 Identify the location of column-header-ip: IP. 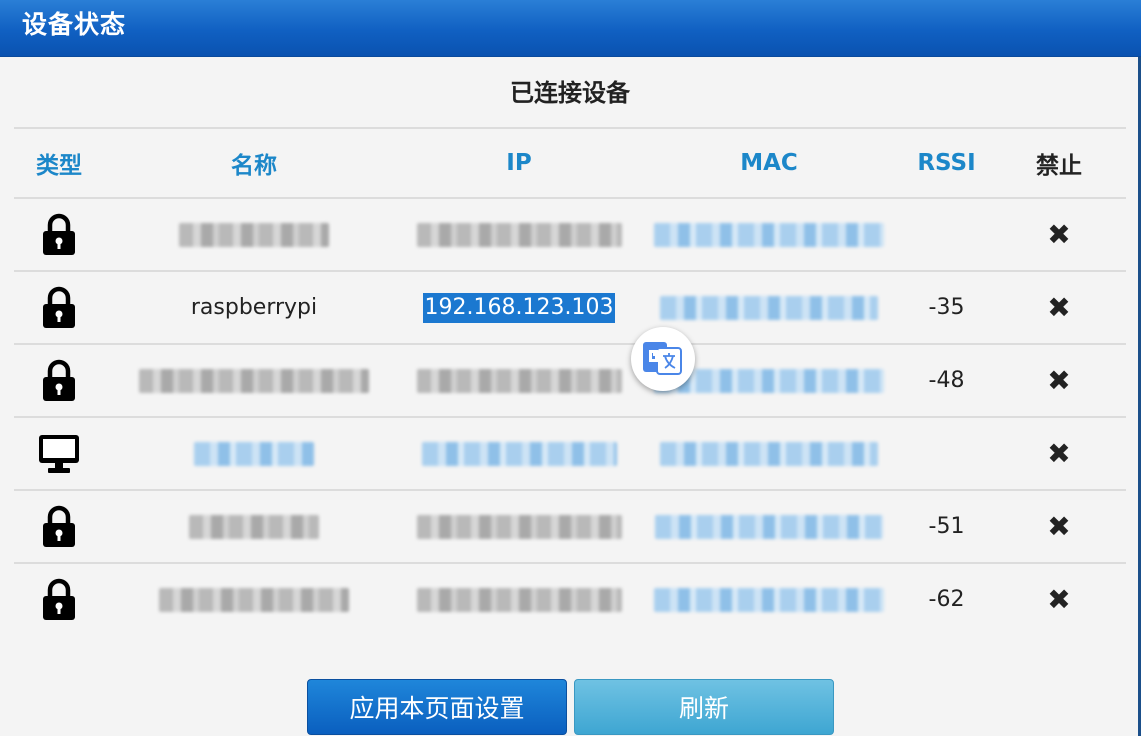
(519, 163).